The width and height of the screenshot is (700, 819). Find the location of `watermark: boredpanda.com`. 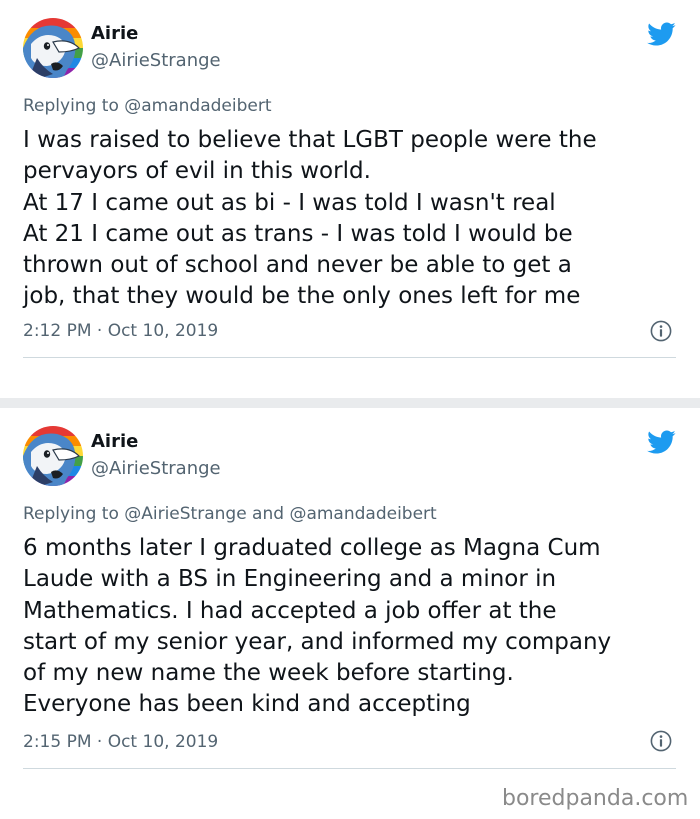

watermark: boredpanda.com is located at coordinates (595, 798).